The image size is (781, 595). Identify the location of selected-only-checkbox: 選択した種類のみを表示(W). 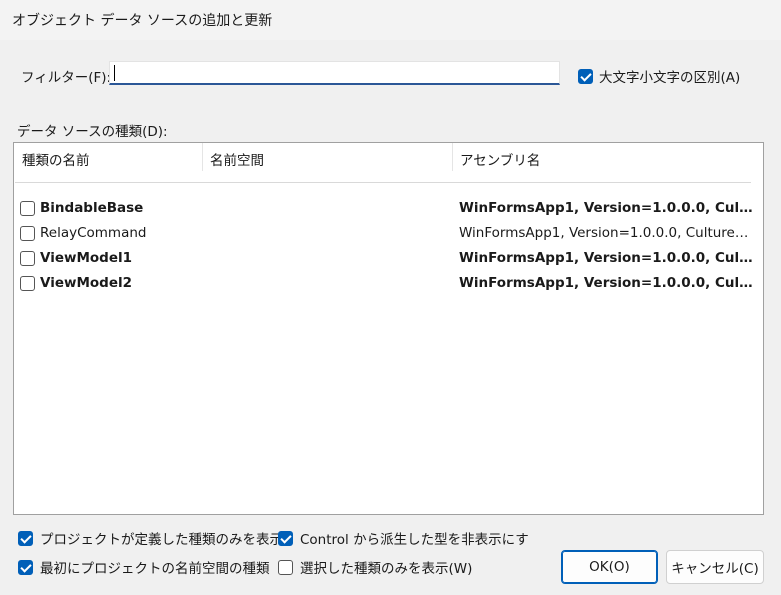
(375, 567).